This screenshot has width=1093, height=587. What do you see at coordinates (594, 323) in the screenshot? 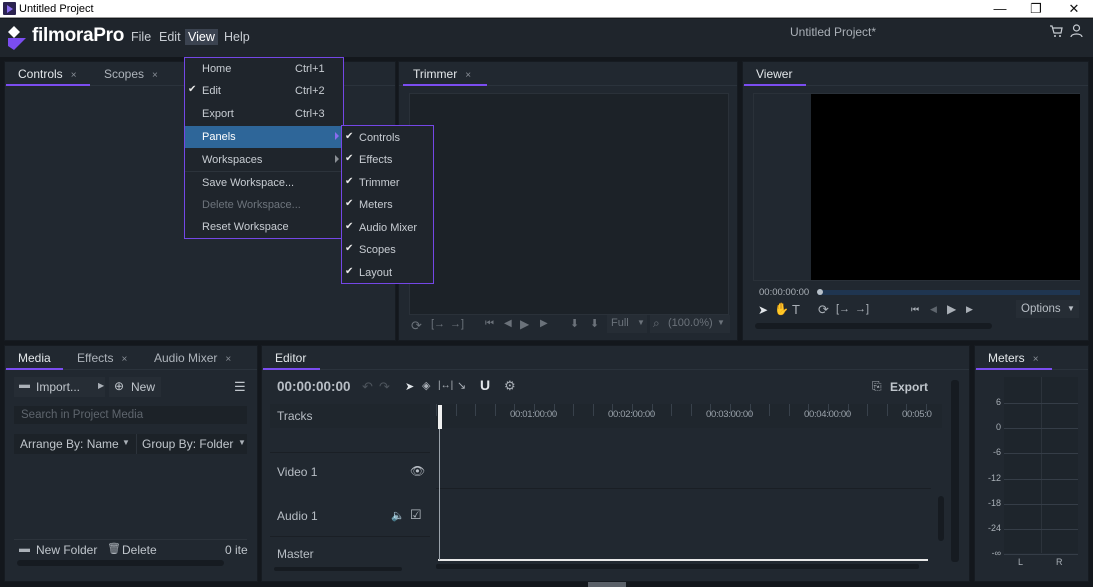
I see `overwrite-icon: ⬇` at bounding box center [594, 323].